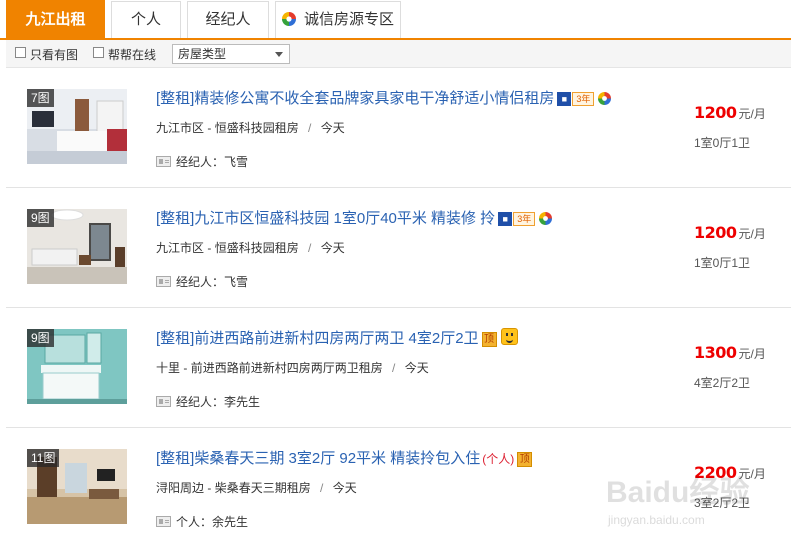 Image resolution: width=791 pixels, height=545 pixels. What do you see at coordinates (325, 218) in the screenshot?
I see `listing-title-text: [整租]九江市区恒盛科技园 1室0厅40平米 精装修 拎` at bounding box center [325, 218].